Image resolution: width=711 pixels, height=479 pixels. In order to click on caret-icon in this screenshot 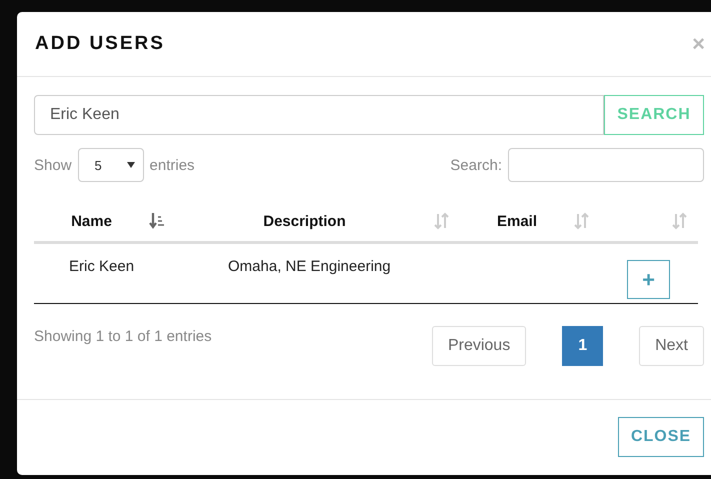, I will do `click(130, 165)`.